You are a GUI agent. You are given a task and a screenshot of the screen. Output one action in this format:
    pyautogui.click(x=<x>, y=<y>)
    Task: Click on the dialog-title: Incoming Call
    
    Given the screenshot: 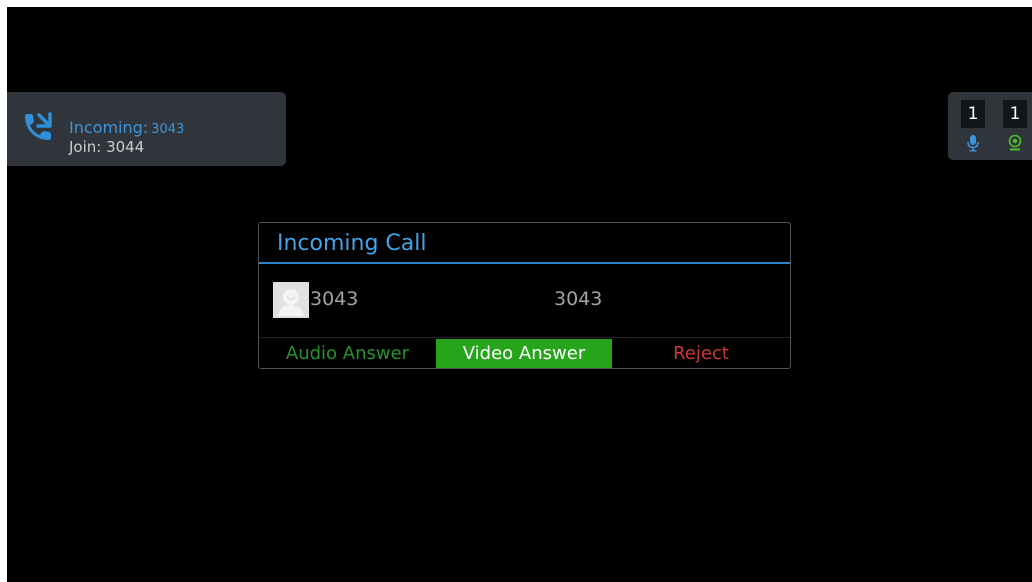 What is the action you would take?
    pyautogui.click(x=352, y=243)
    